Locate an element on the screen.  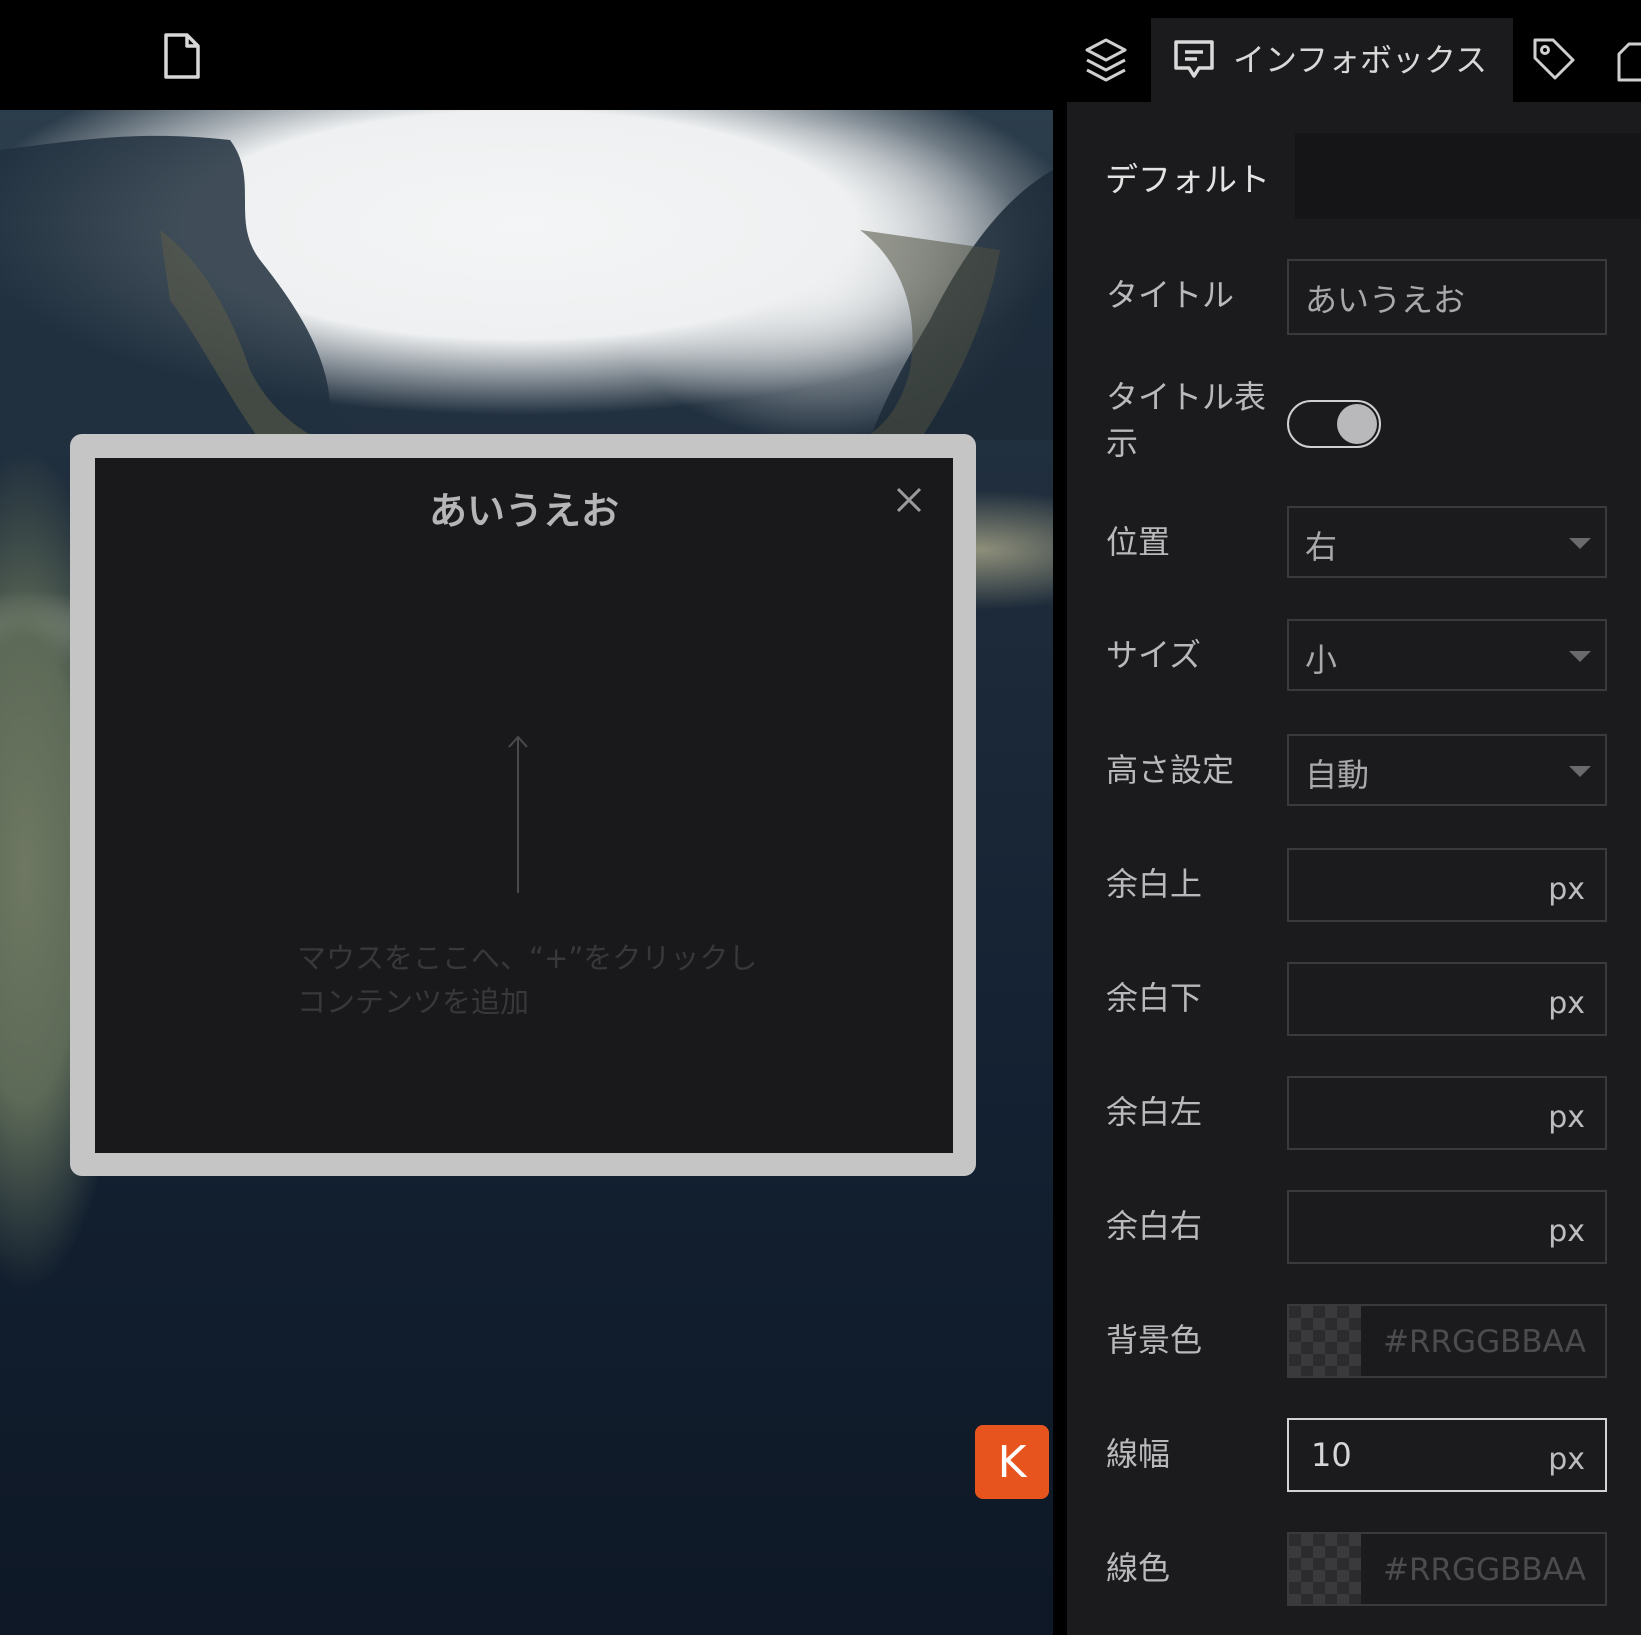
margin-right-label: 余白右 is located at coordinates (1154, 1226).